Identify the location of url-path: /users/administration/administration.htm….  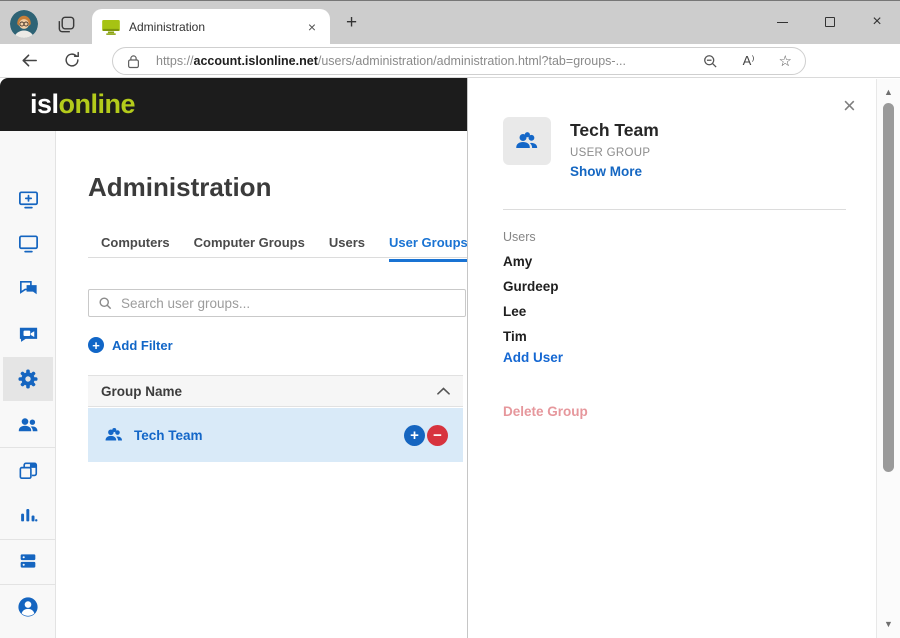
(471, 61).